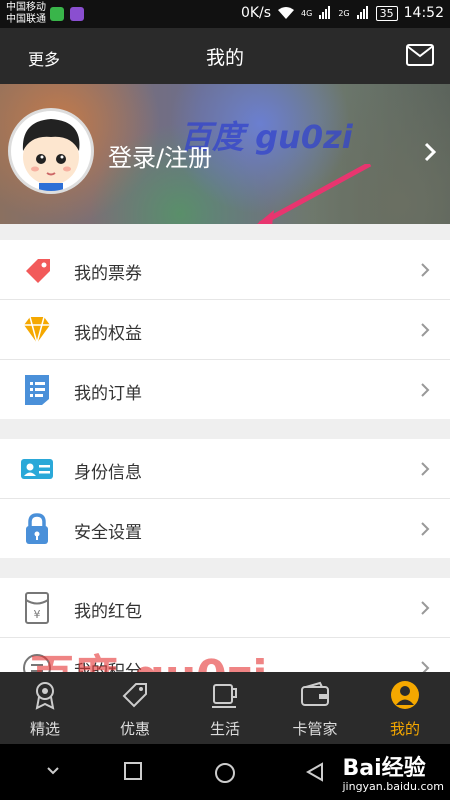  Describe the element at coordinates (134, 695) in the screenshot. I see `tag-icon` at that location.